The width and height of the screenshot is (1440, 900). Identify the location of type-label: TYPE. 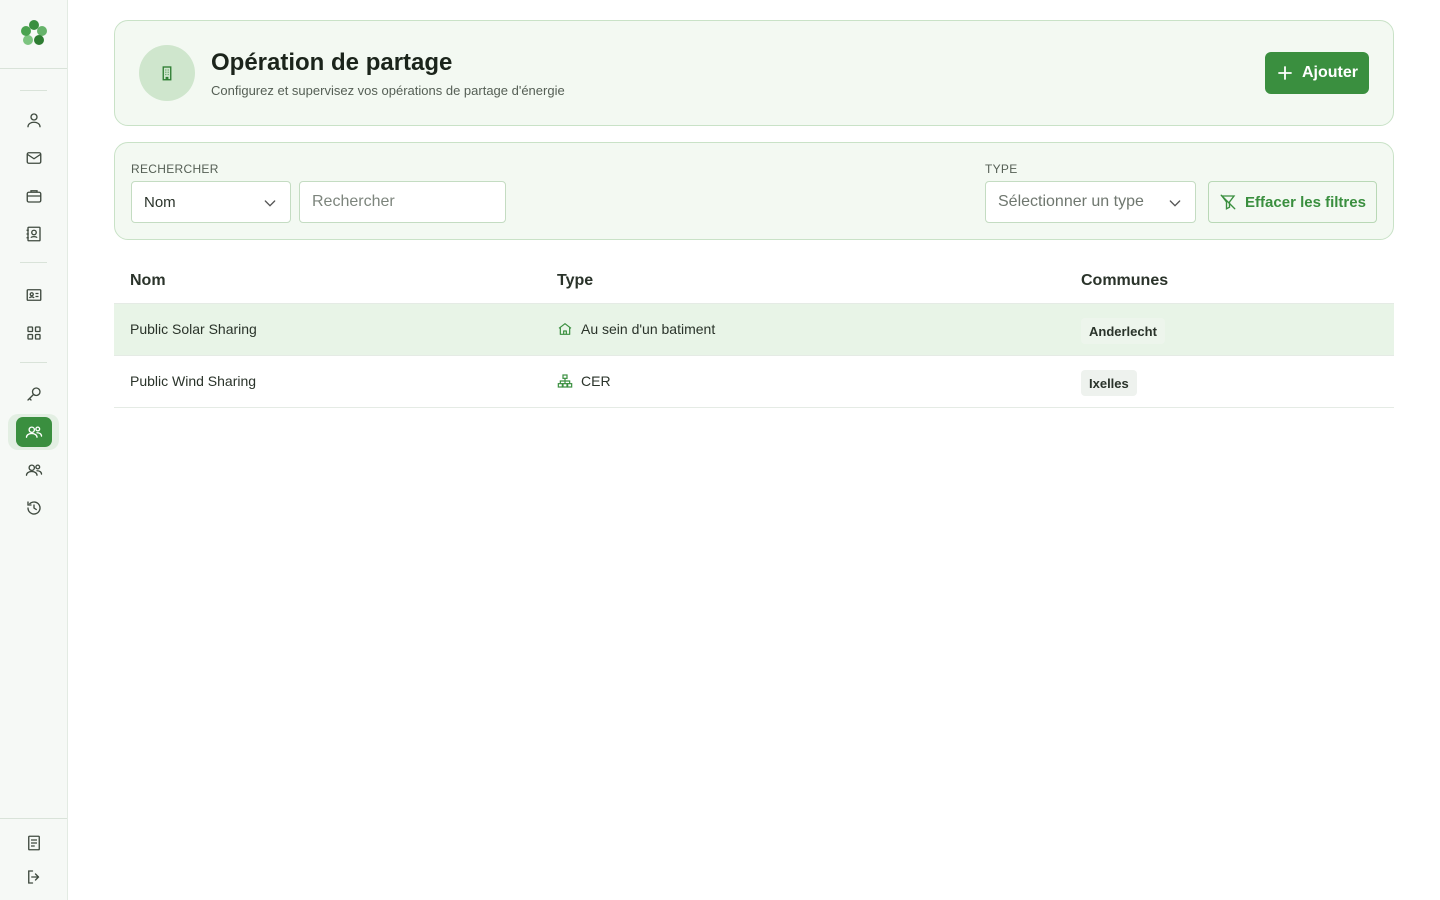
(1001, 169).